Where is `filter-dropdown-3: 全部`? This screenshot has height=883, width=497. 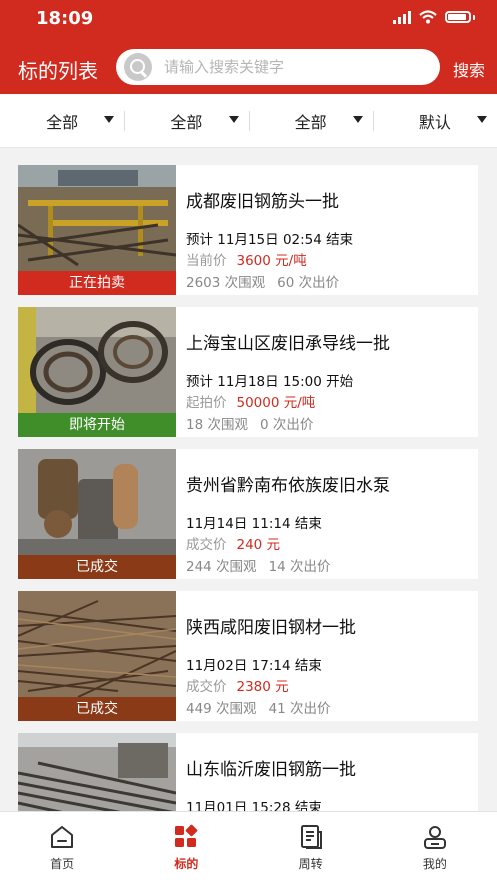 filter-dropdown-3: 全部 is located at coordinates (310, 120).